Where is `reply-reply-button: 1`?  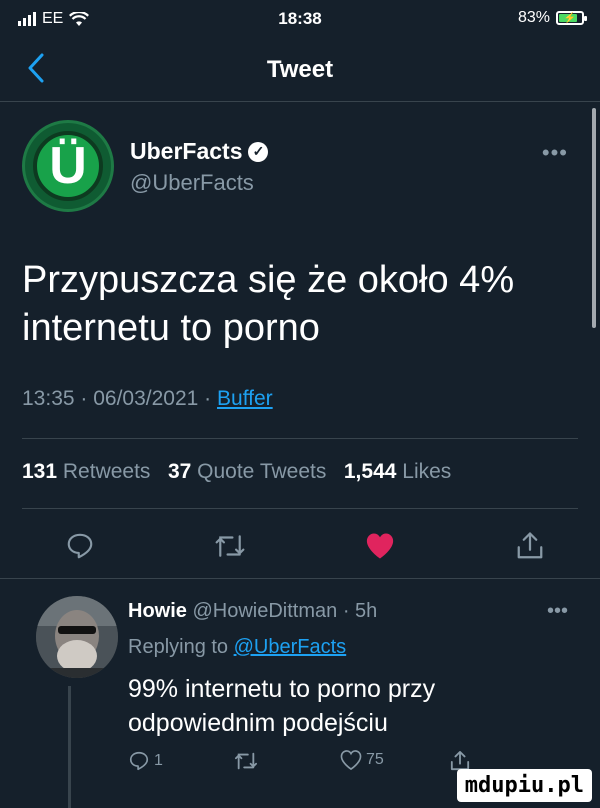 reply-reply-button: 1 is located at coordinates (145, 761).